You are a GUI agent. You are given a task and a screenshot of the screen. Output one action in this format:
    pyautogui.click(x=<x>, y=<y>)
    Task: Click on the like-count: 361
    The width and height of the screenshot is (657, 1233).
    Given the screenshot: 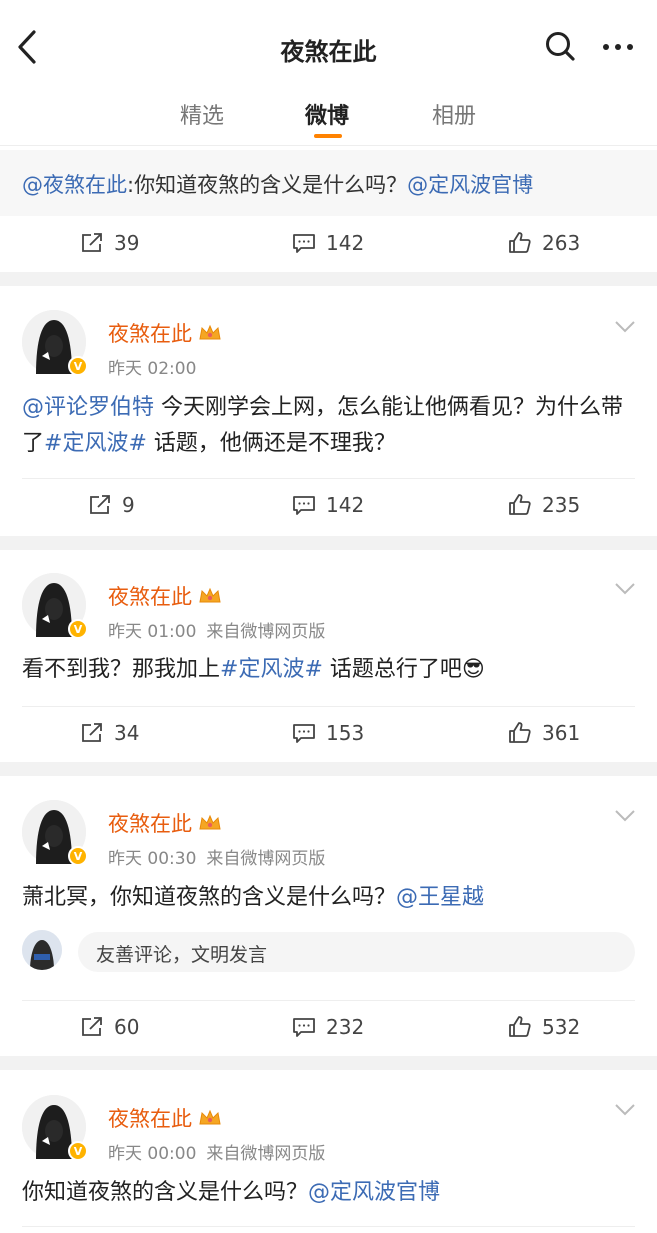 What is the action you would take?
    pyautogui.click(x=561, y=733)
    